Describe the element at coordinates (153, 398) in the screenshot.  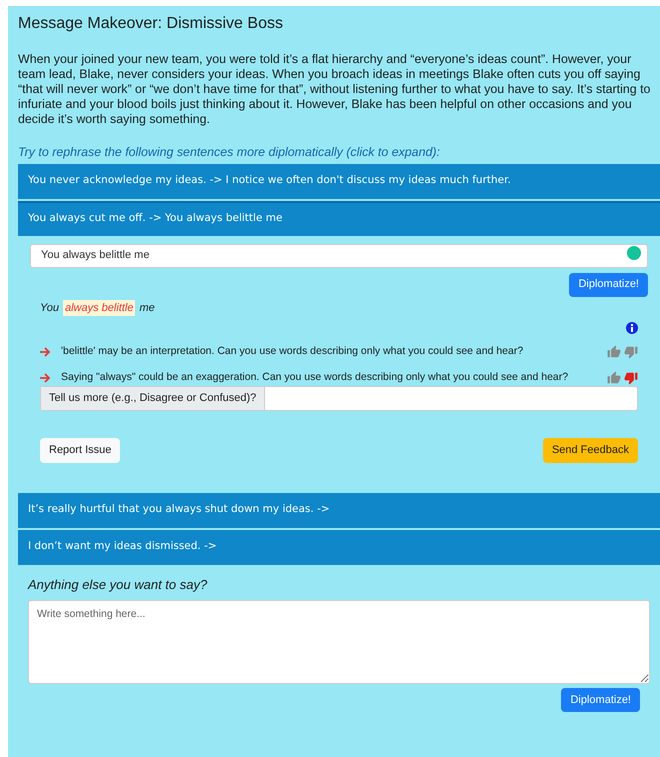
I see `field-label: Tell us more (e.g., Disagree or Confused)?` at that location.